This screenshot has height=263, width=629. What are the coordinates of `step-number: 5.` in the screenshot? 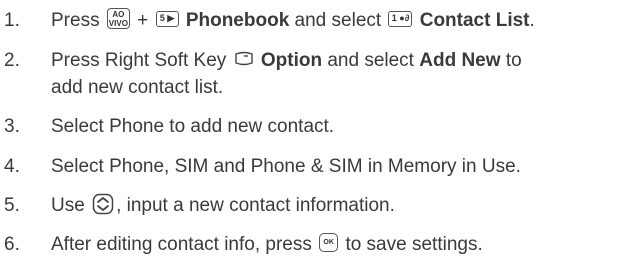 It's located at (12, 205).